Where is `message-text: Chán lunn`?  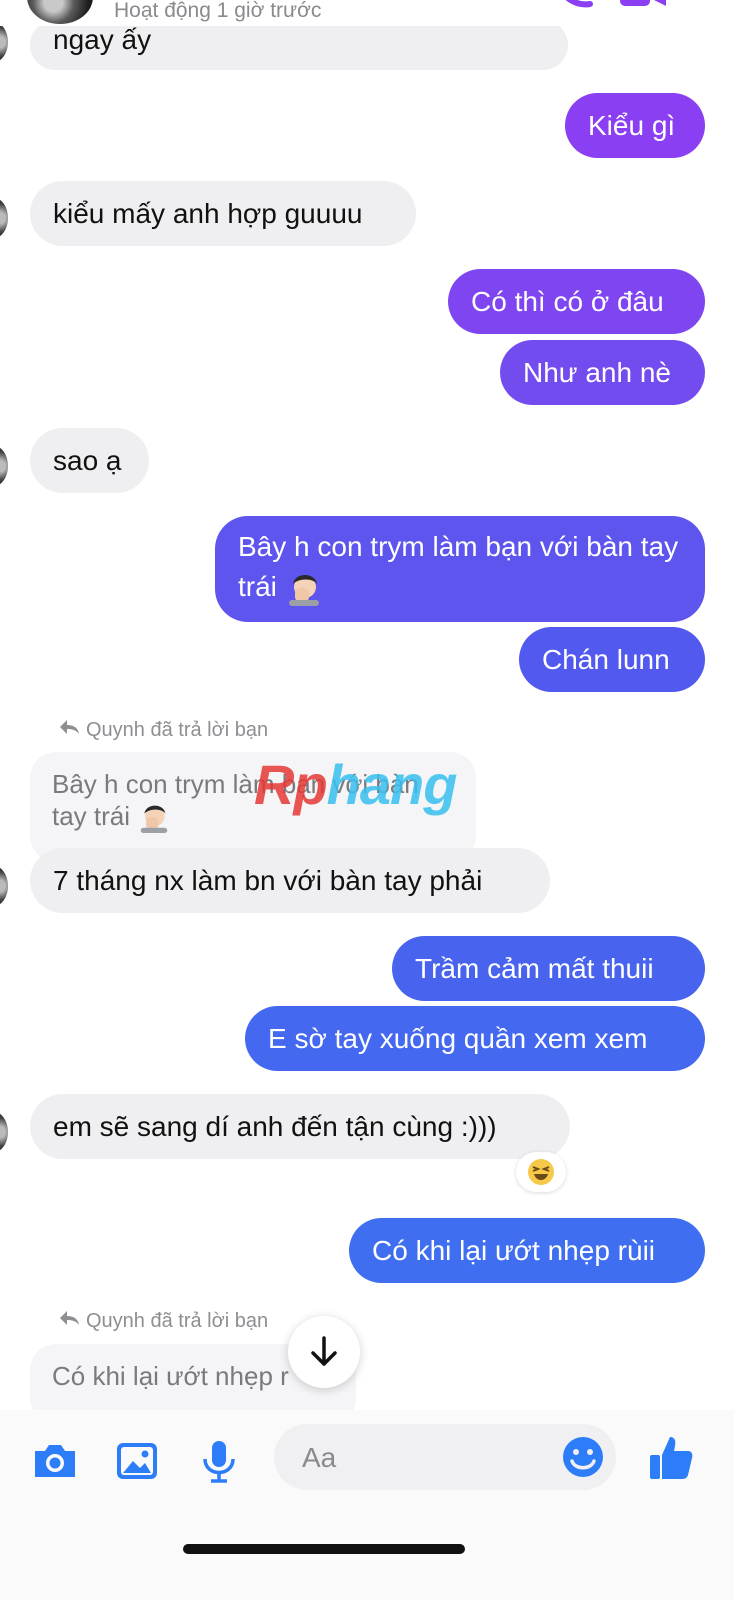 message-text: Chán lunn is located at coordinates (606, 659).